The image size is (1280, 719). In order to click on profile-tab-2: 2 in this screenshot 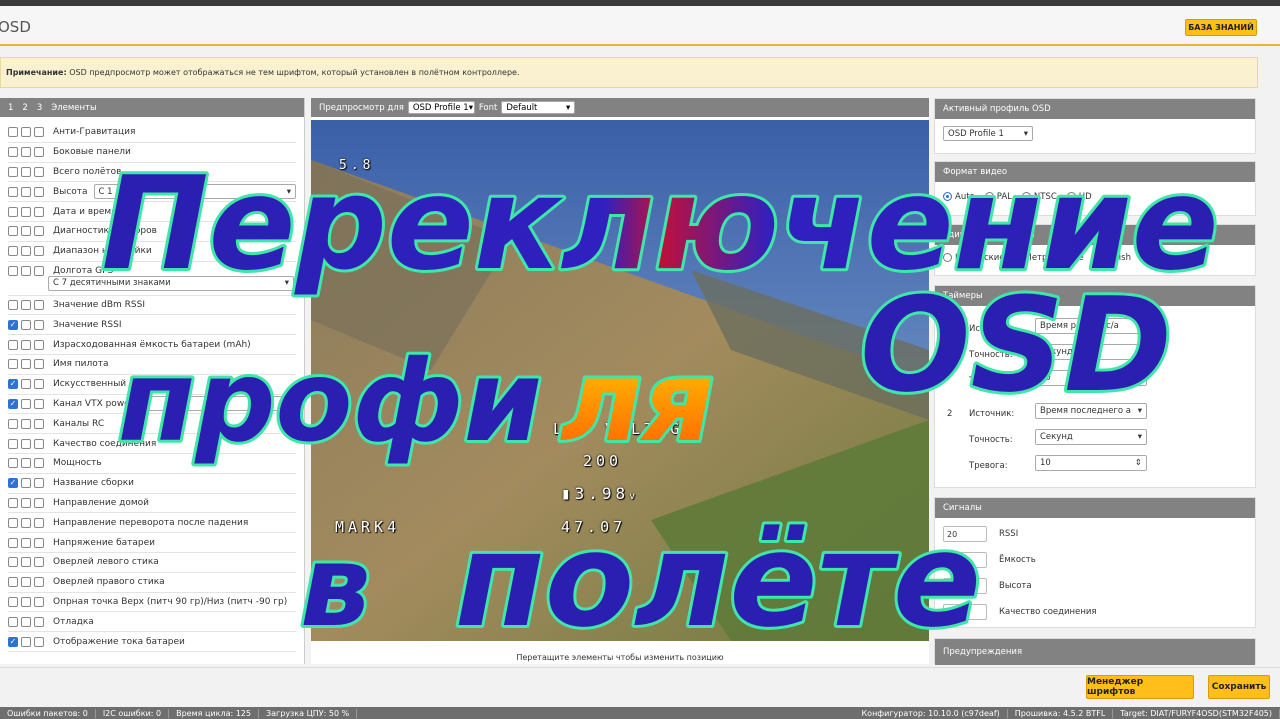, I will do `click(24, 108)`.